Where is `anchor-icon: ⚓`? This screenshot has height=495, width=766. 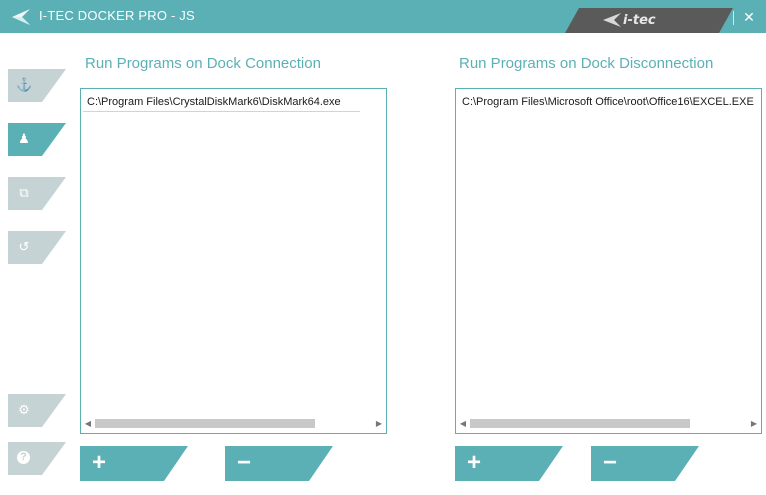 anchor-icon: ⚓ is located at coordinates (24, 84).